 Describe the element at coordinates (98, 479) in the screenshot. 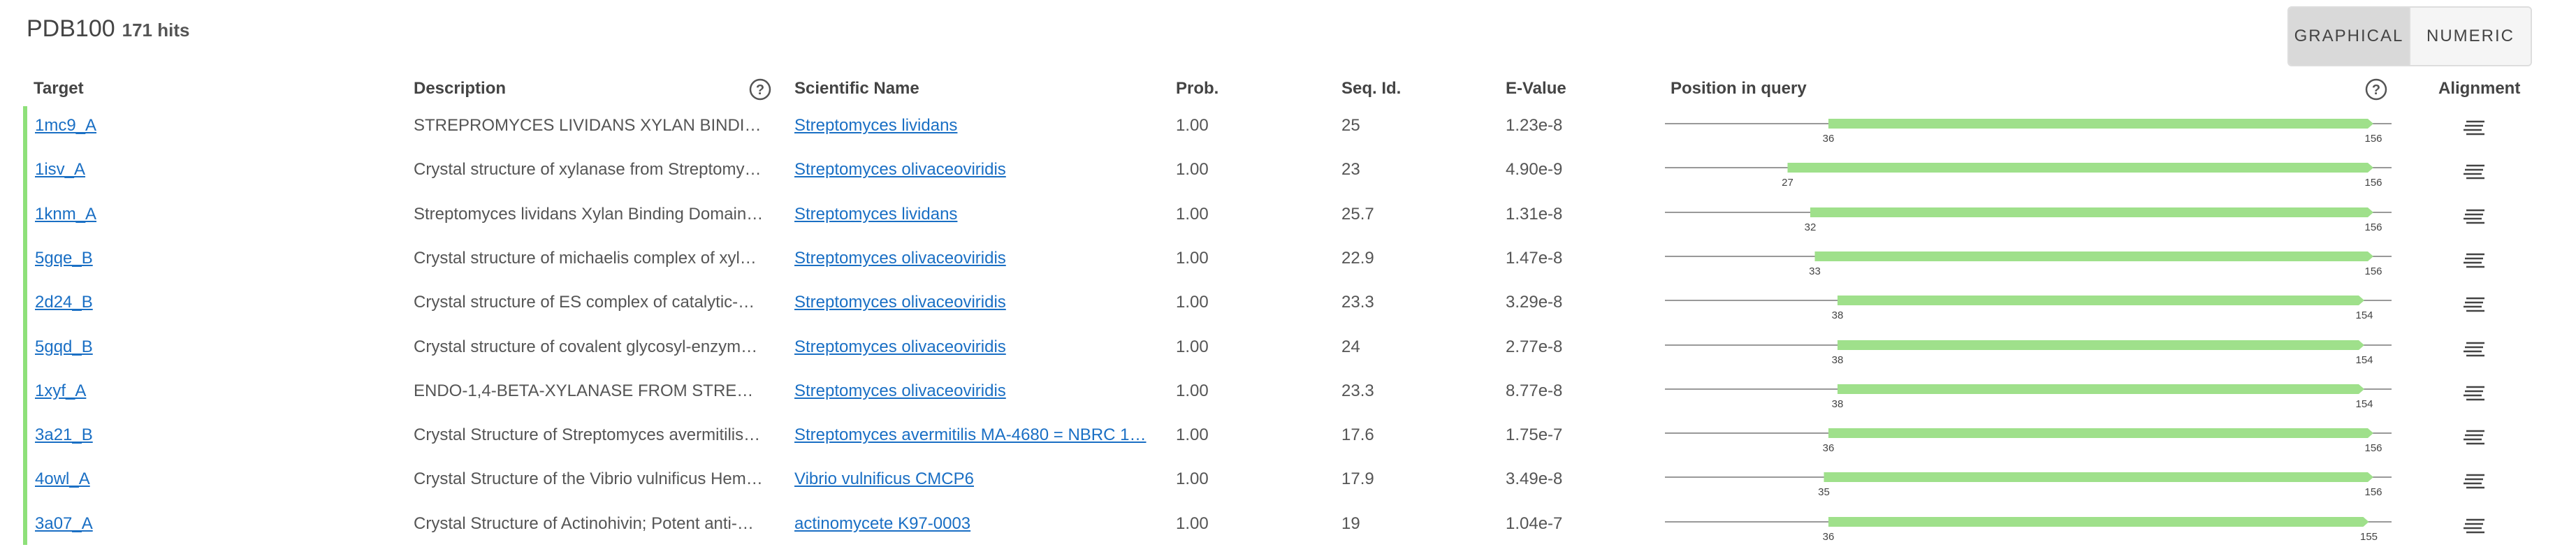

I see `target-link: 4owl_A` at that location.